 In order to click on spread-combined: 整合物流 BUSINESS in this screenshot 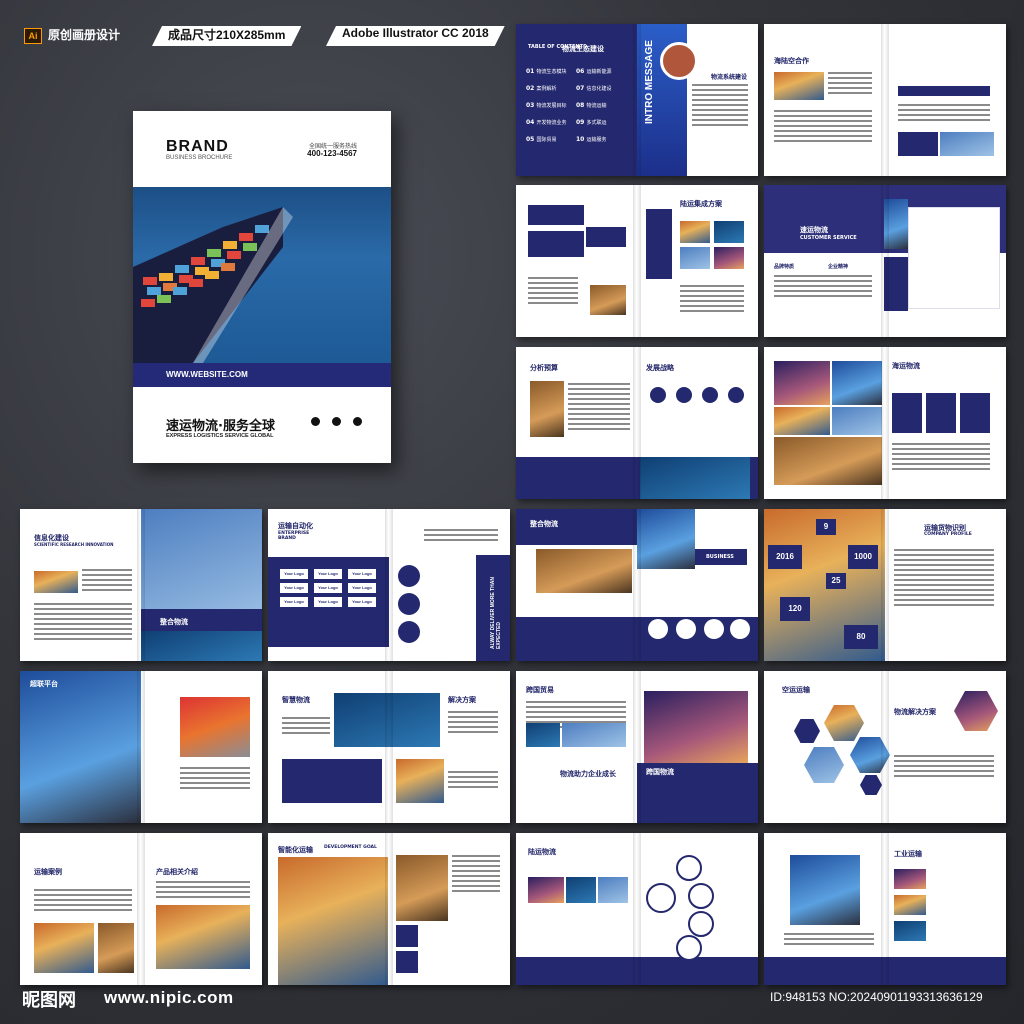, I will do `click(637, 585)`.